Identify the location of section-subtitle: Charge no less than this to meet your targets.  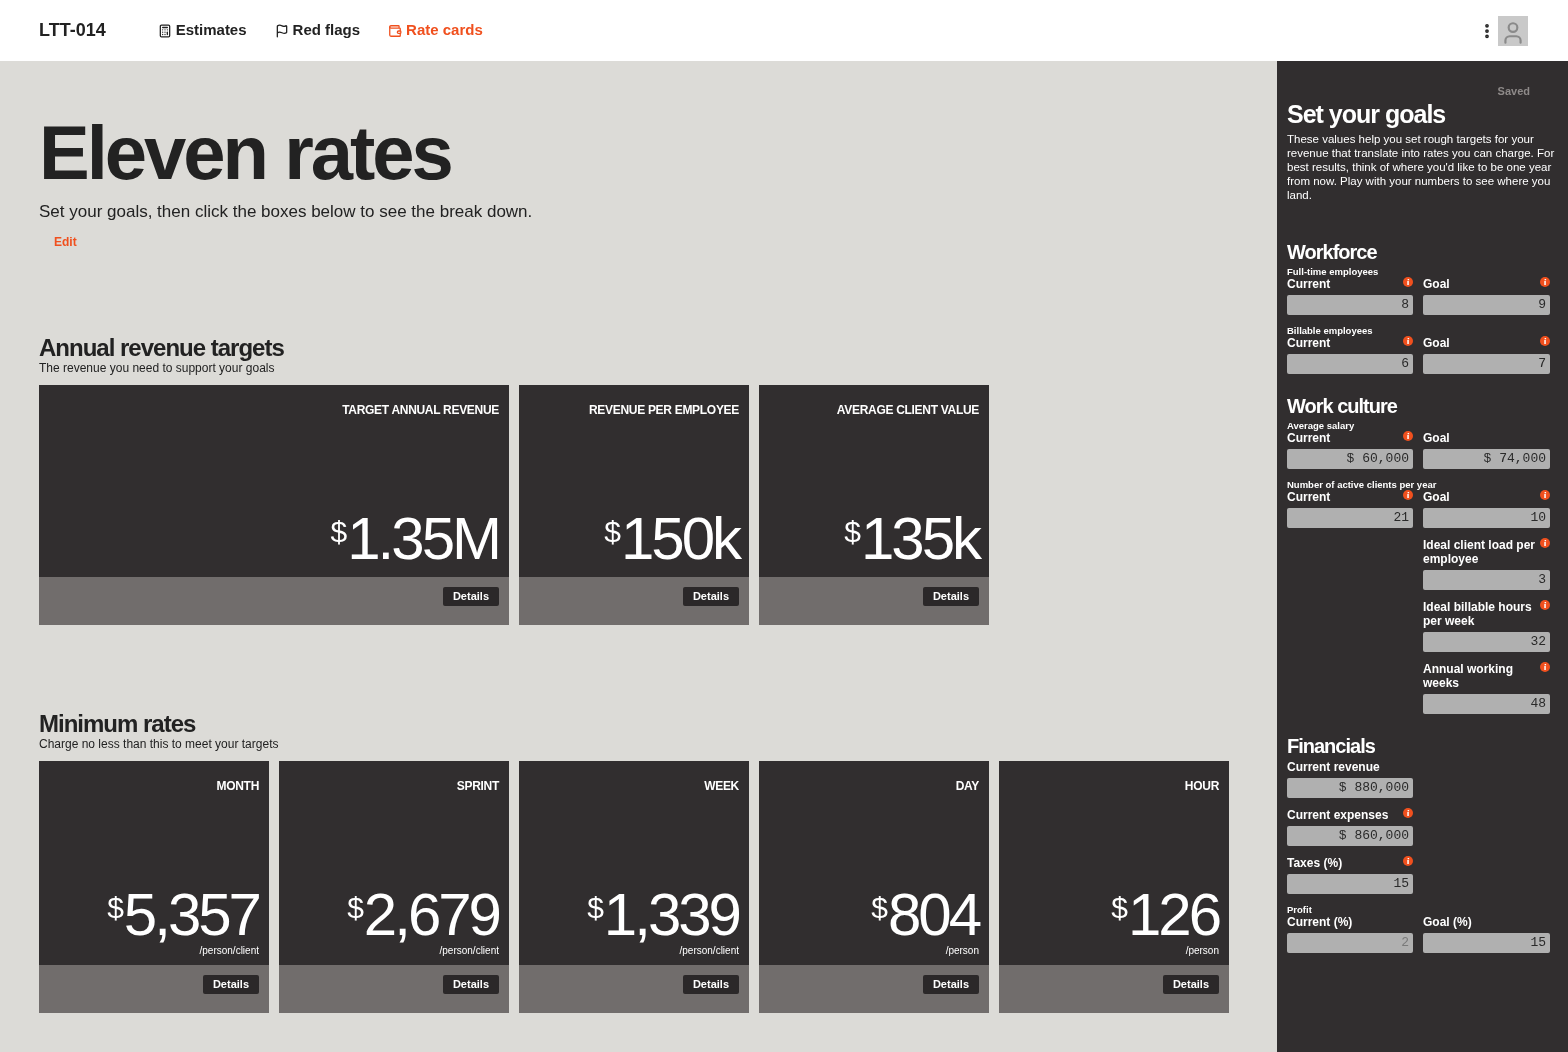
(159, 743).